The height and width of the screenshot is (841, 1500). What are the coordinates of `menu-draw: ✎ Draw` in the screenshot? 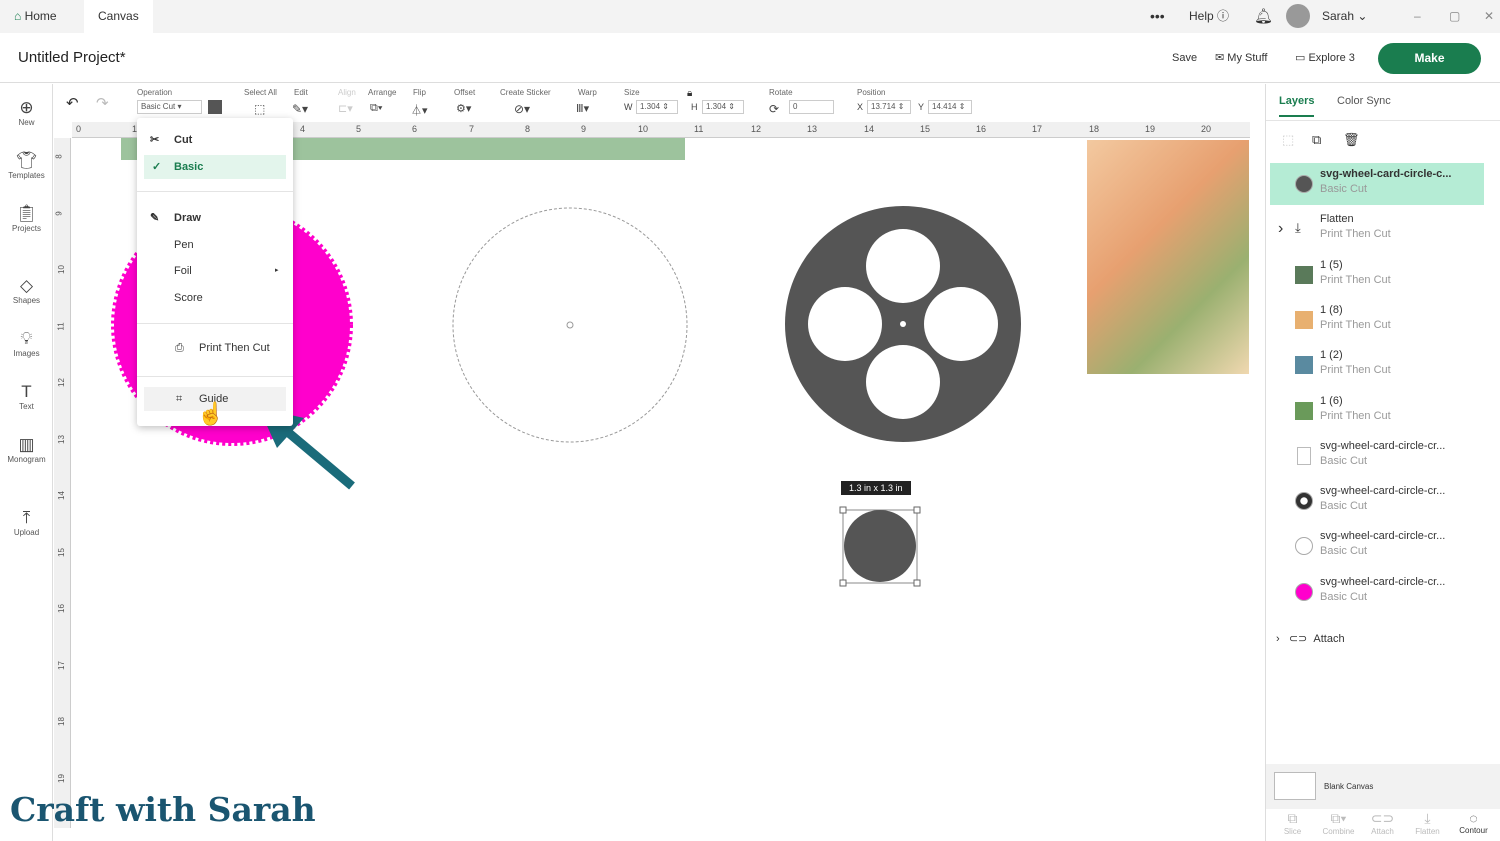 It's located at (215, 218).